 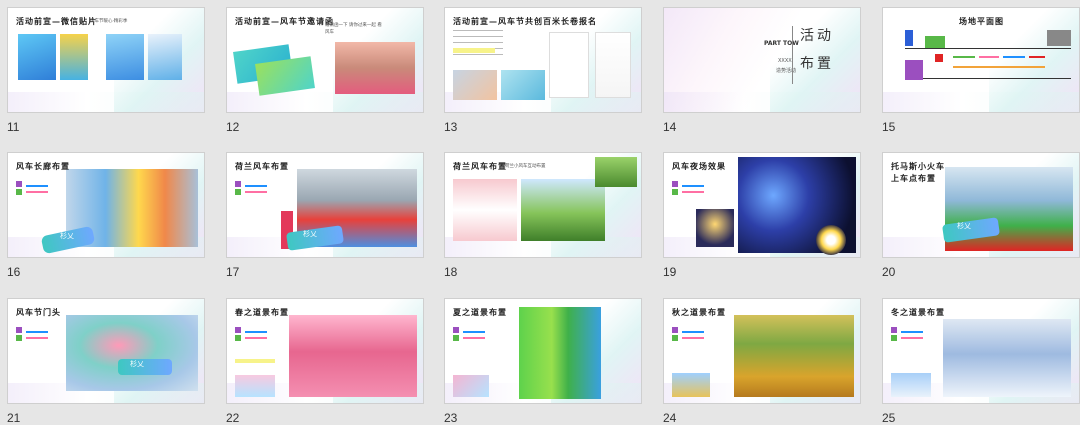 I want to click on slide-24: 秋之道景布置 24, so click(x=762, y=361).